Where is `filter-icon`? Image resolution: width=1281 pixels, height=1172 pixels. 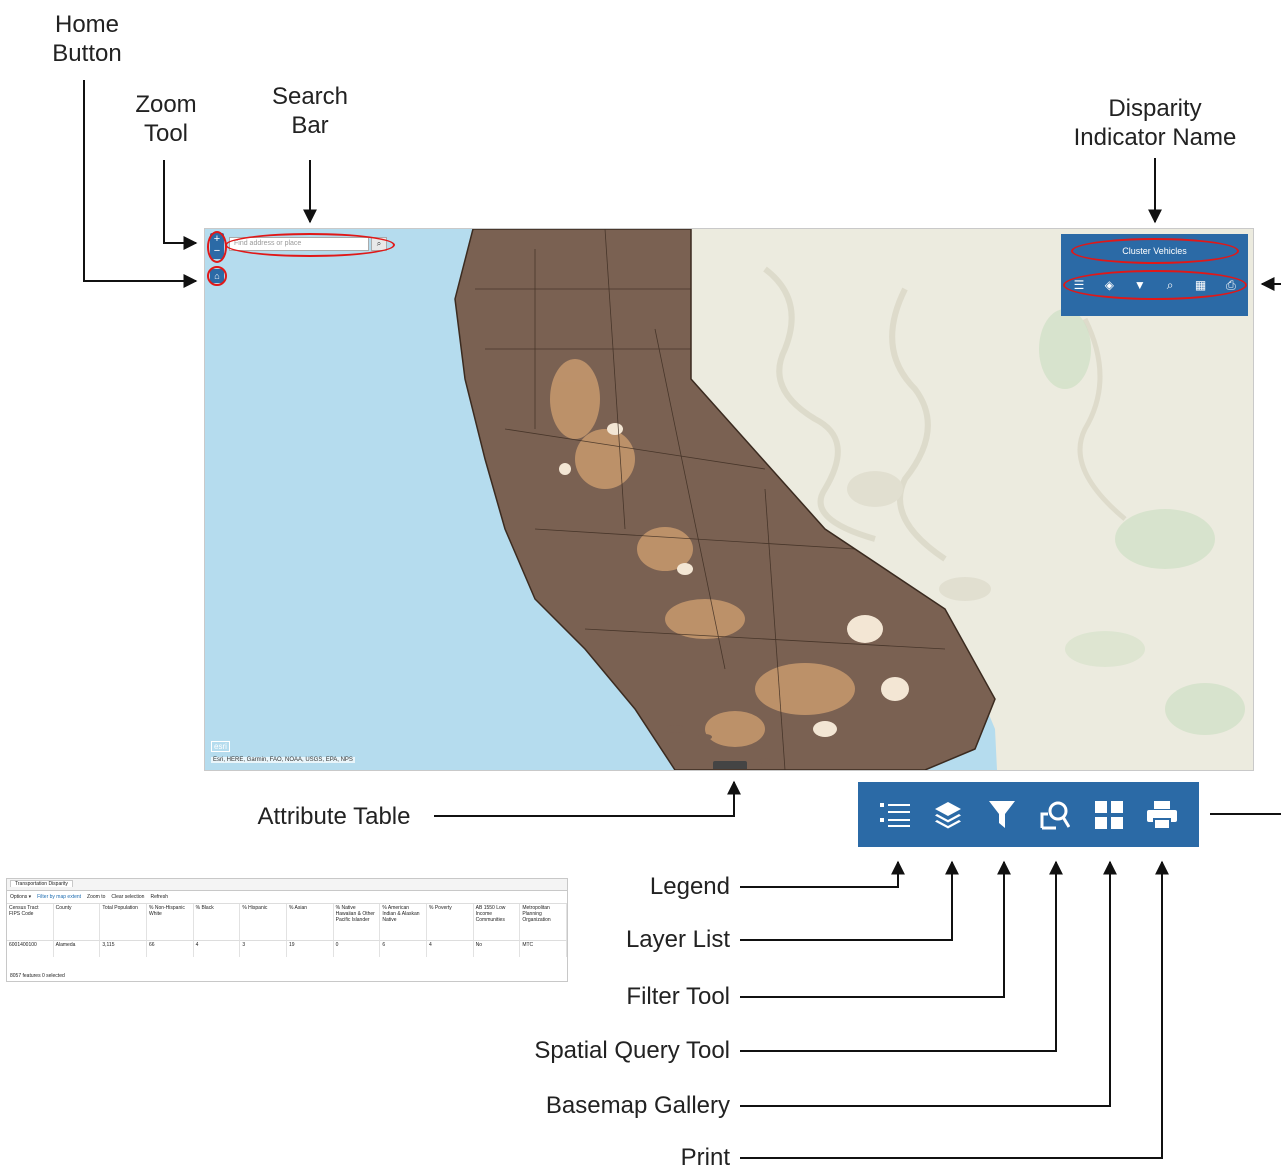
filter-icon is located at coordinates (1002, 815).